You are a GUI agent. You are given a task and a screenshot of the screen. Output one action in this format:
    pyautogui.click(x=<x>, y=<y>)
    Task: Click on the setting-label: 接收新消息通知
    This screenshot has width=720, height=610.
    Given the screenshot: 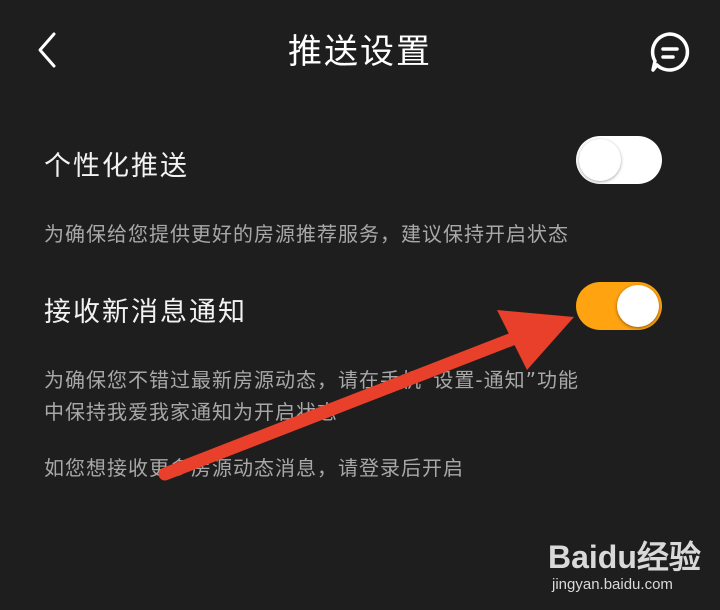 What is the action you would take?
    pyautogui.click(x=145, y=312)
    